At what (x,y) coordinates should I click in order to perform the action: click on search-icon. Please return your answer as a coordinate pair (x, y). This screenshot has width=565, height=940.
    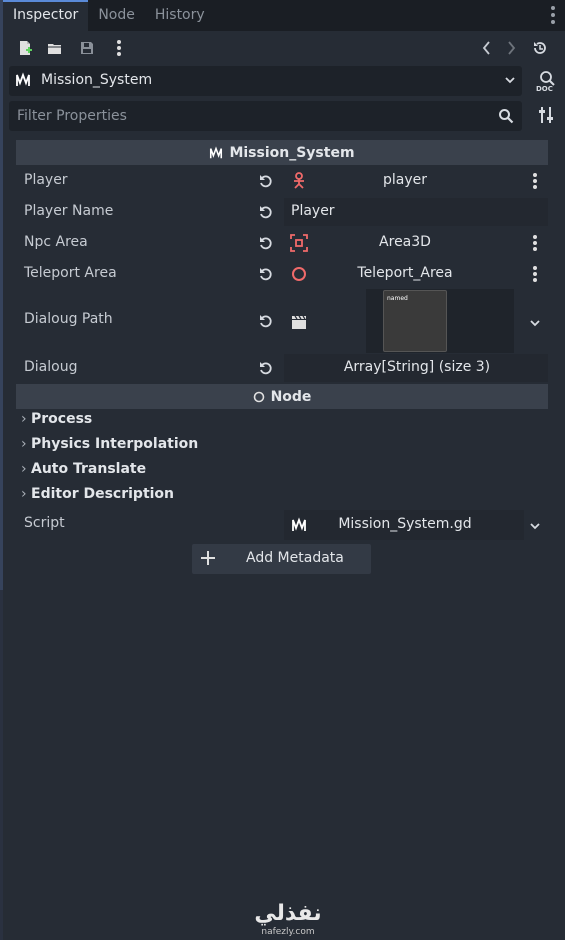
    Looking at the image, I should click on (506, 118).